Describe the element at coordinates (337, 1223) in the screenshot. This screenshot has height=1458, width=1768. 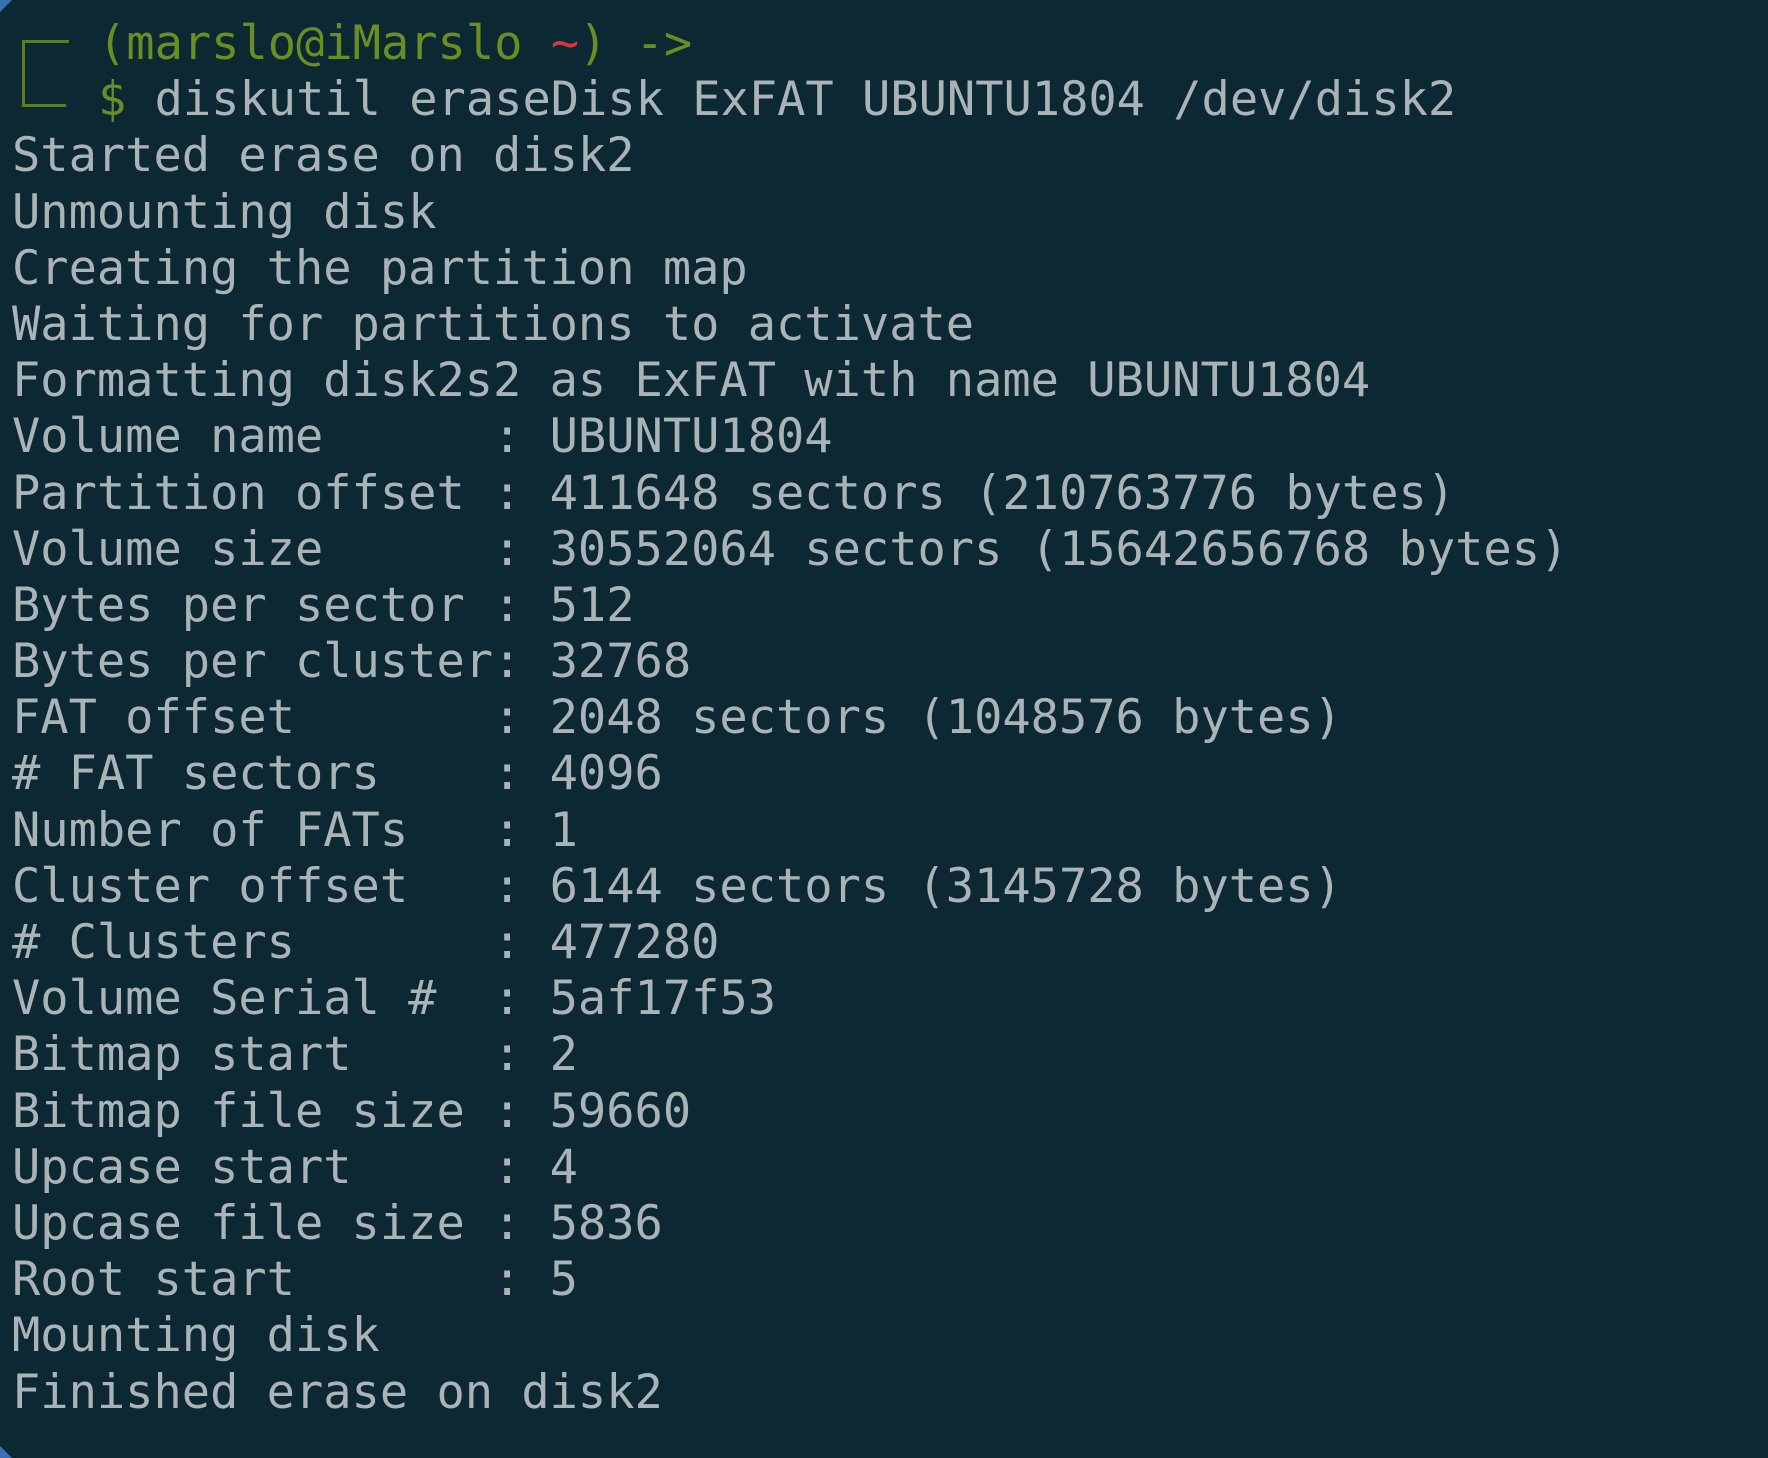
I see `output-line: Upcase file size : 5836` at that location.